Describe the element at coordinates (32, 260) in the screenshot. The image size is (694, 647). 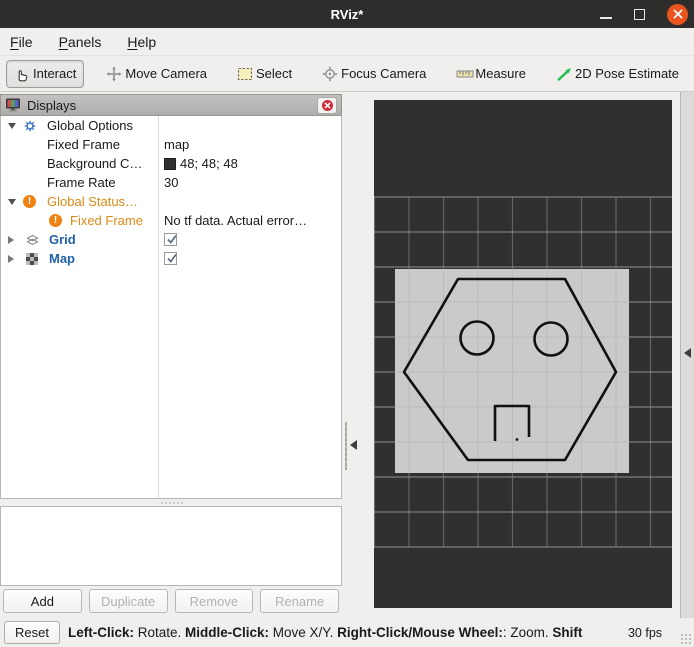
I see `map-icon` at that location.